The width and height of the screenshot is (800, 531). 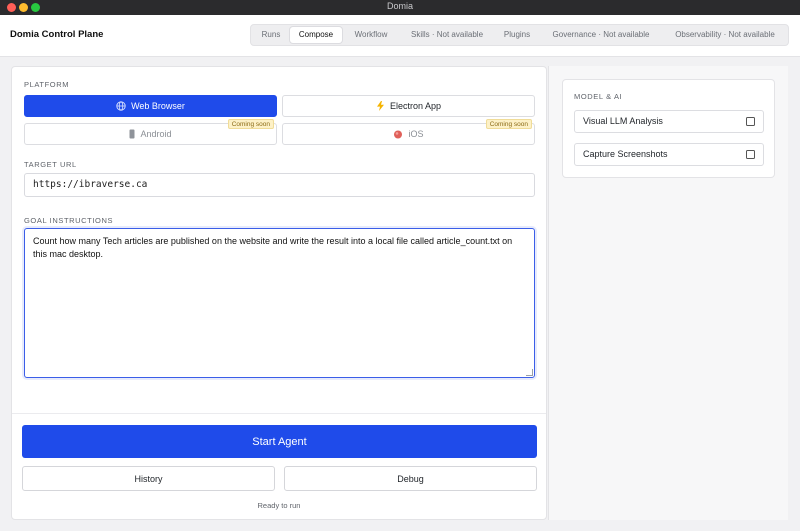 I want to click on model-ai-label: MODEL & AI, so click(x=598, y=96).